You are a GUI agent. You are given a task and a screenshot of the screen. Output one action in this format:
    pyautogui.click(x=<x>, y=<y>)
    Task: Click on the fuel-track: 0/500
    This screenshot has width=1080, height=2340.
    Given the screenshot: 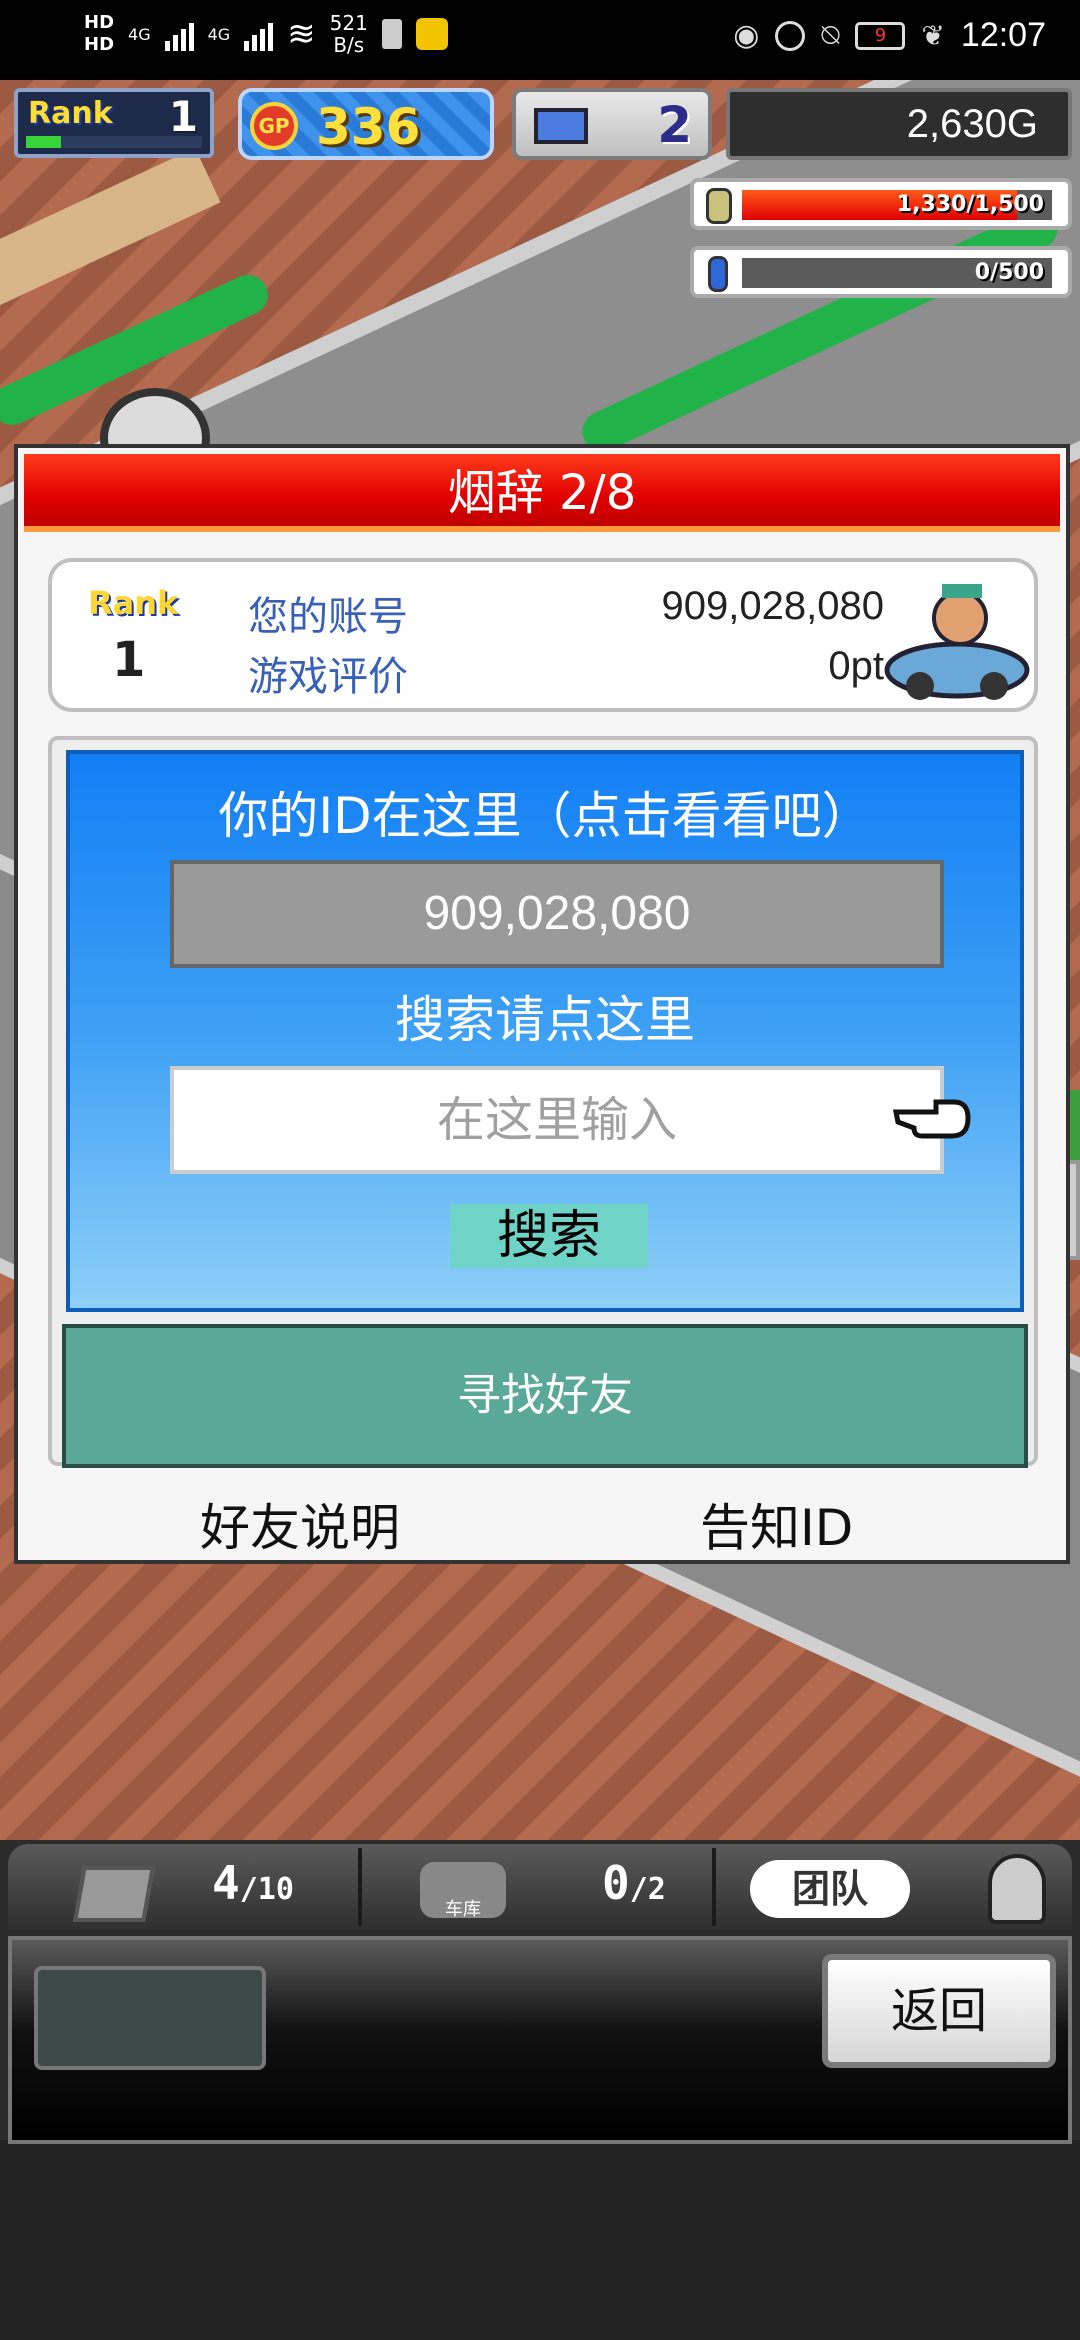 What is the action you would take?
    pyautogui.click(x=897, y=273)
    